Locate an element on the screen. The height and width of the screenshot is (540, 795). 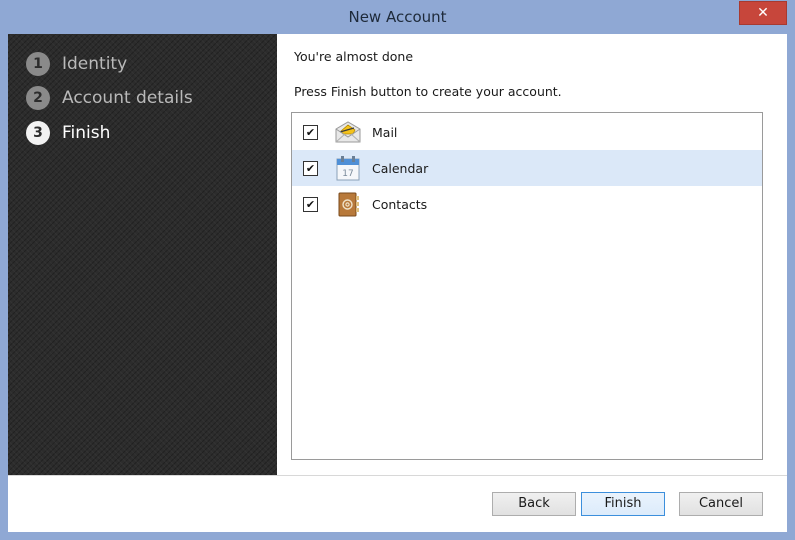
list-item-calendar: ✔ 17 Calendar is located at coordinates (527, 168).